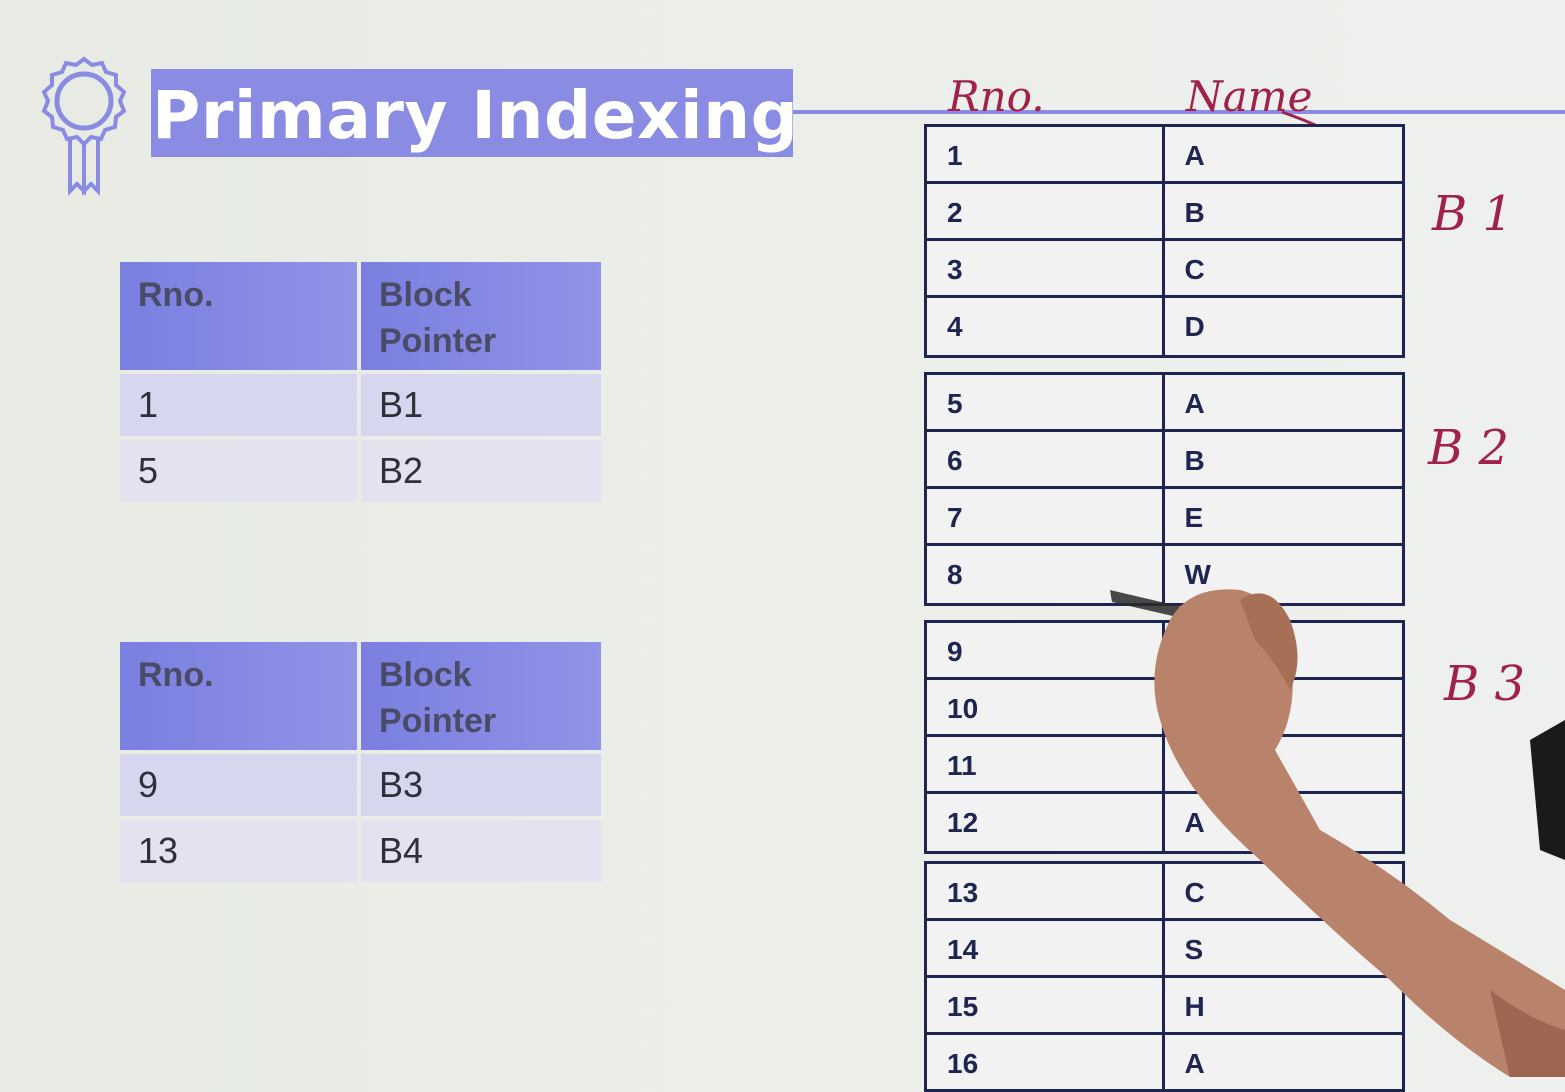 The height and width of the screenshot is (1092, 1565). What do you see at coordinates (1188, 765) in the screenshot?
I see `cell-name: I` at bounding box center [1188, 765].